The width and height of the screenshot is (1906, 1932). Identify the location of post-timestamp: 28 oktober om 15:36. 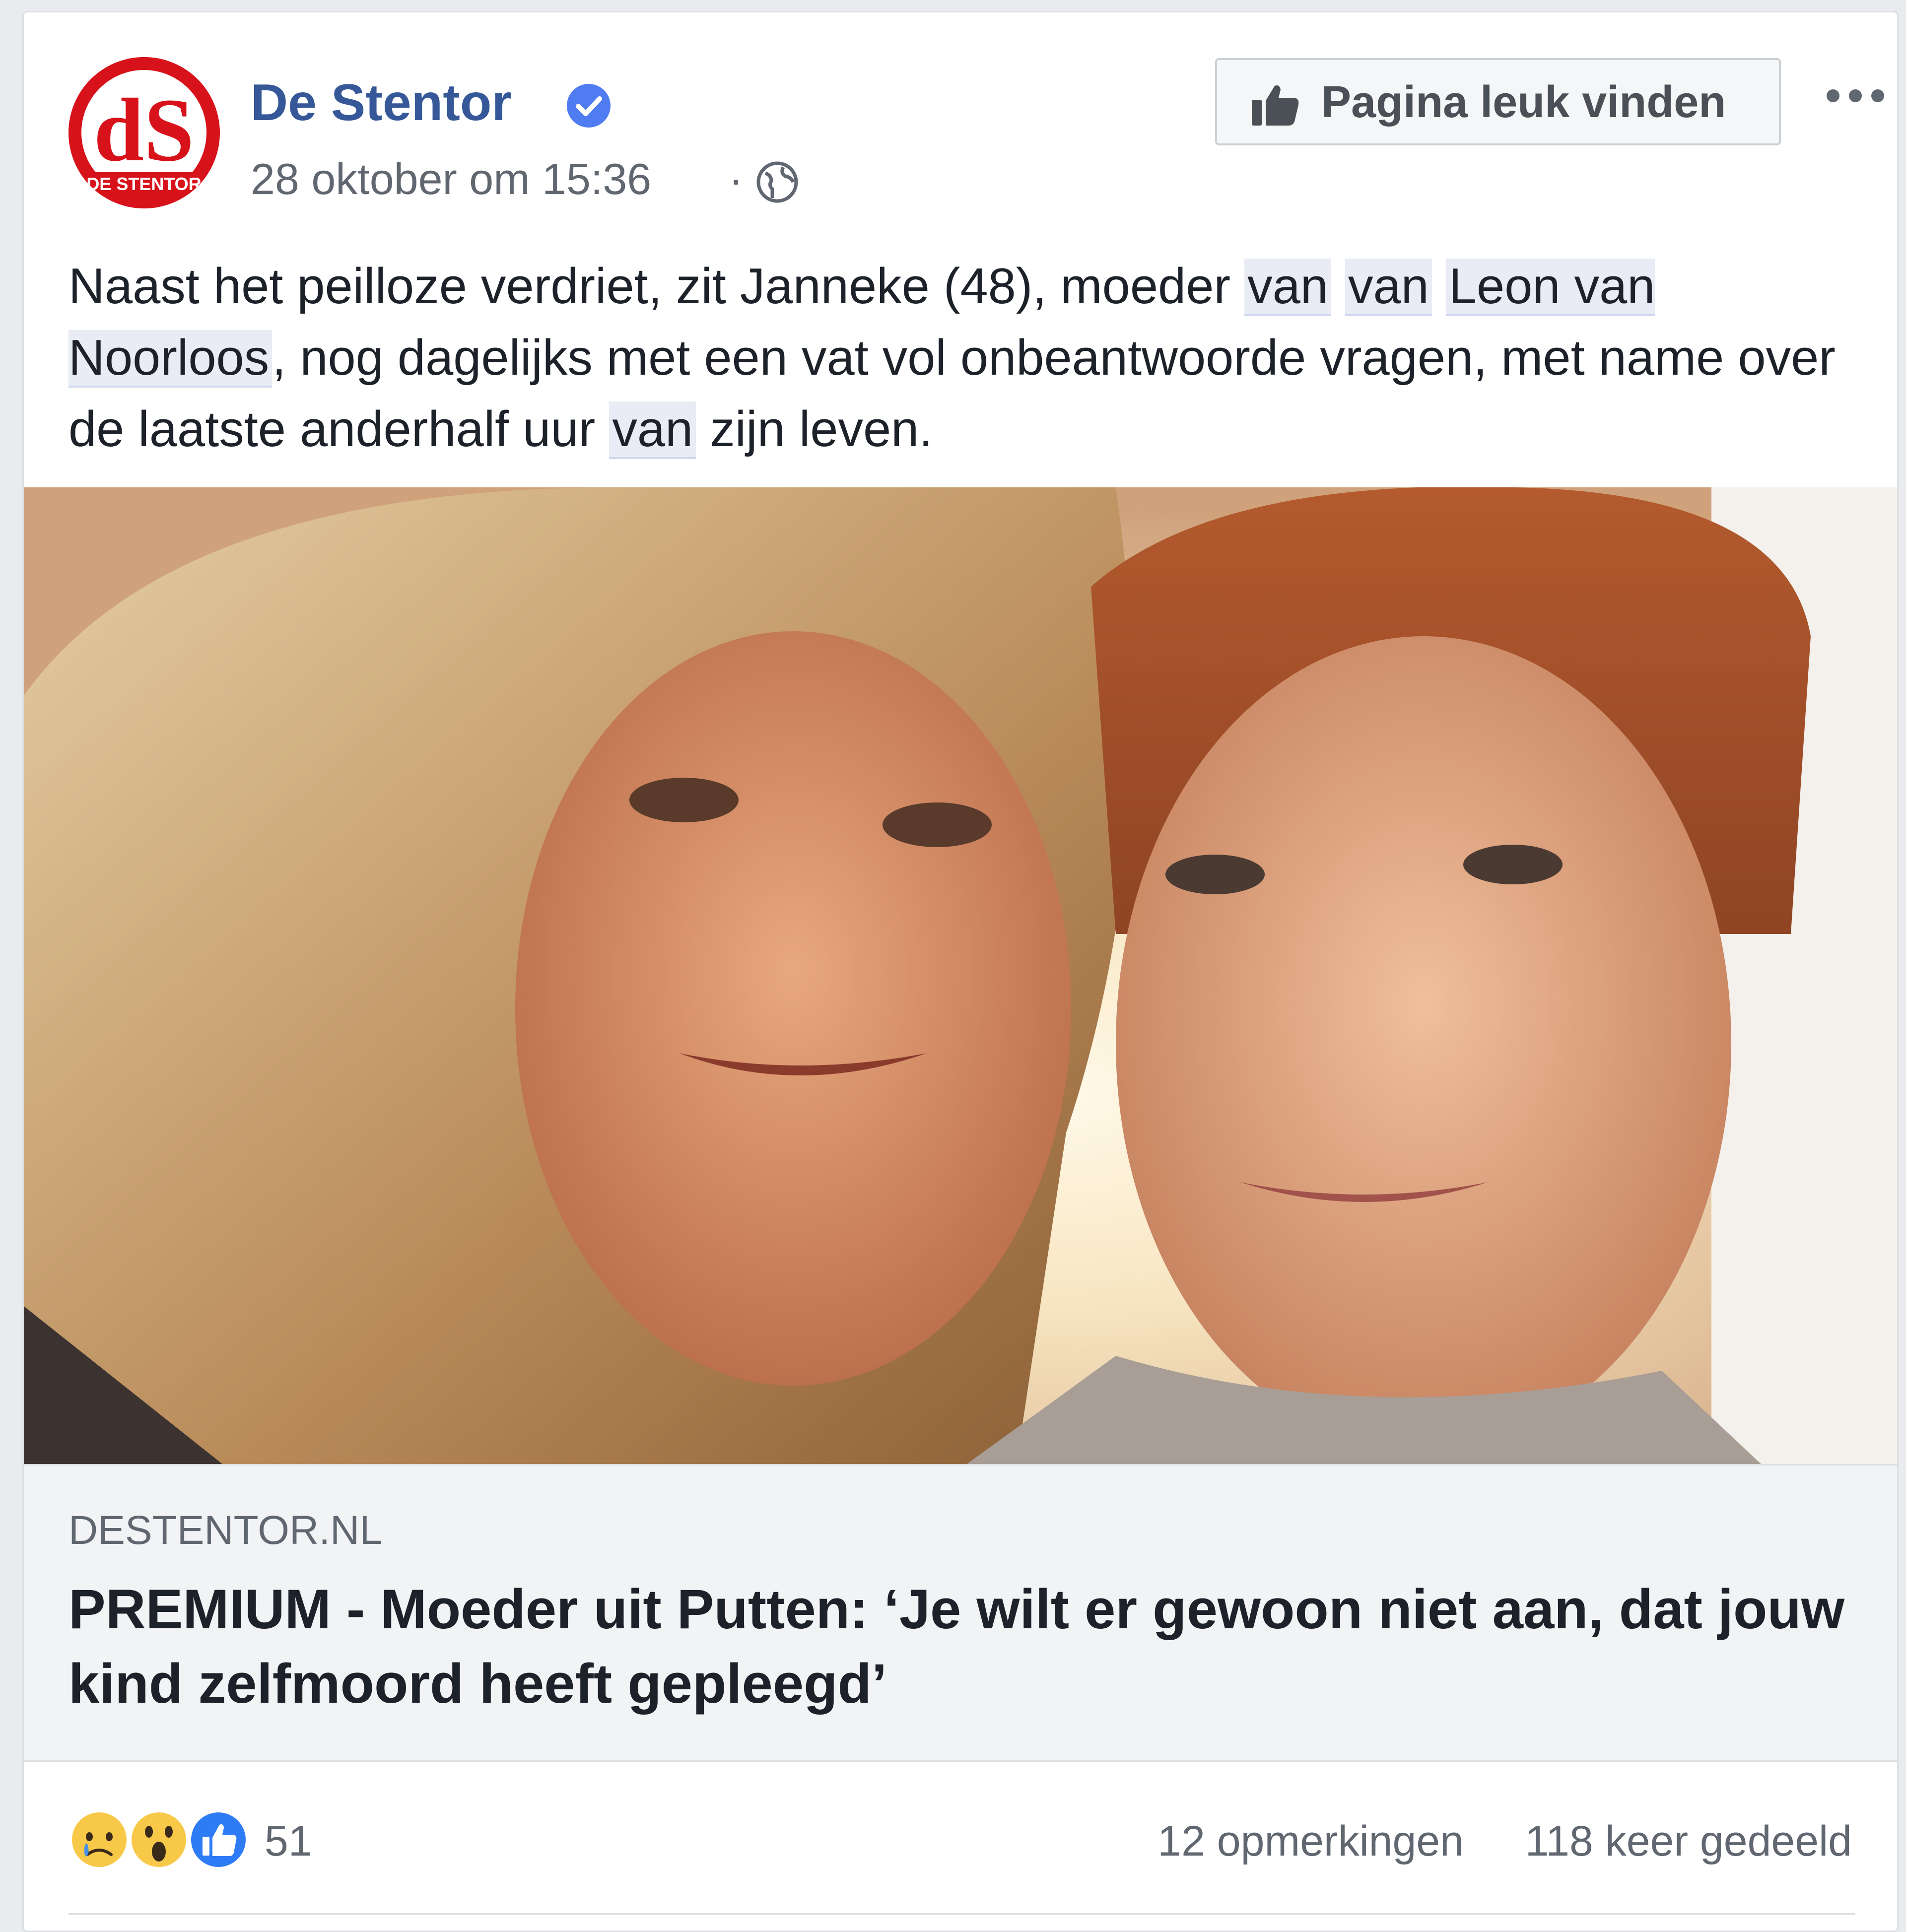
(451, 179).